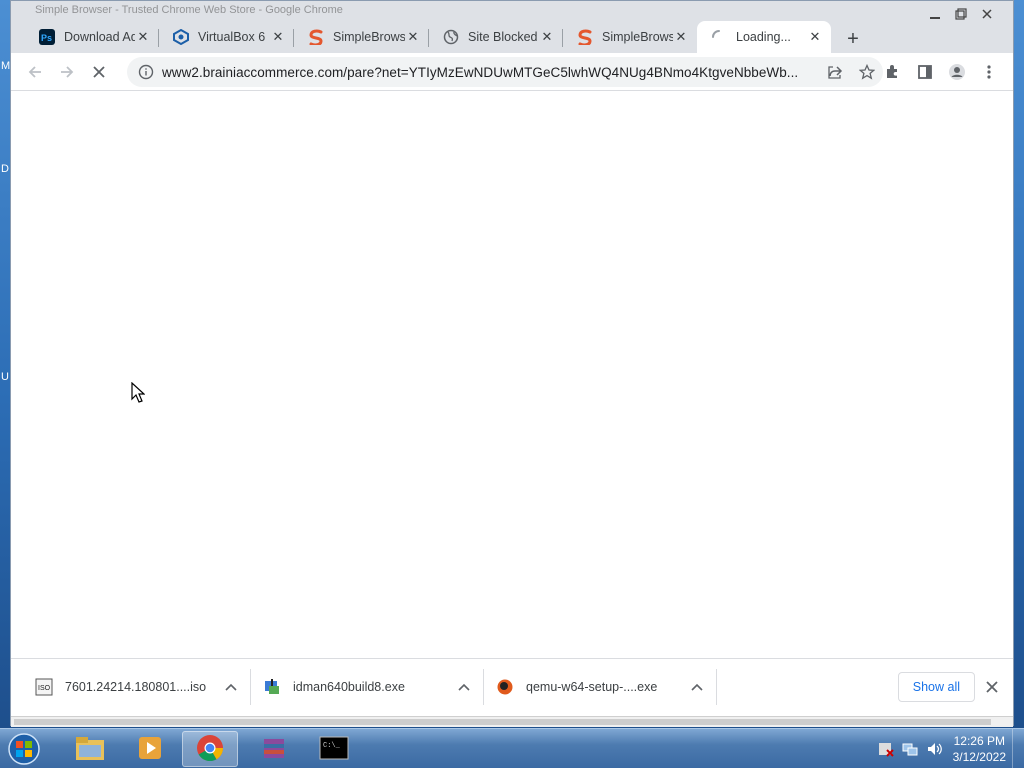  I want to click on archive-icon, so click(274, 749).